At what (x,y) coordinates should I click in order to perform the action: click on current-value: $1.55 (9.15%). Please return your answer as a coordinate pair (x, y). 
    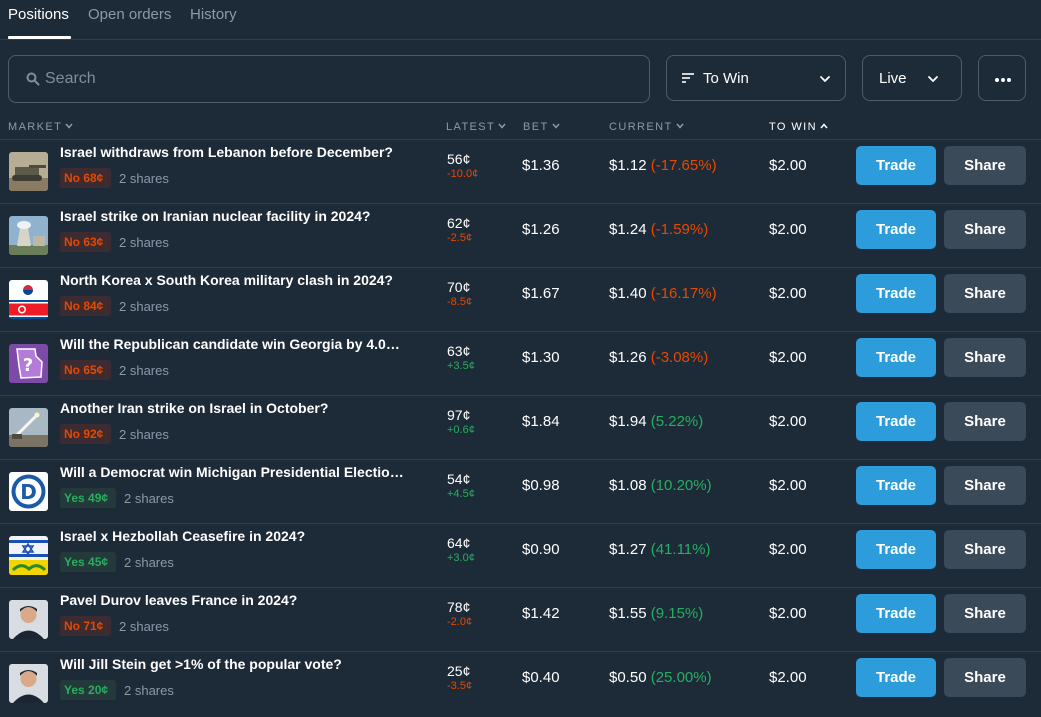
    Looking at the image, I should click on (656, 613).